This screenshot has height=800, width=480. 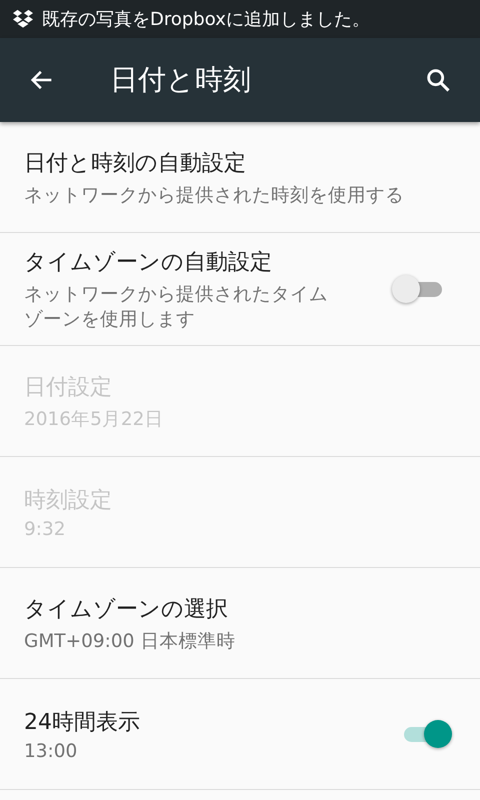 What do you see at coordinates (135, 164) in the screenshot?
I see `setting-title: 日付と時刻の自動設定` at bounding box center [135, 164].